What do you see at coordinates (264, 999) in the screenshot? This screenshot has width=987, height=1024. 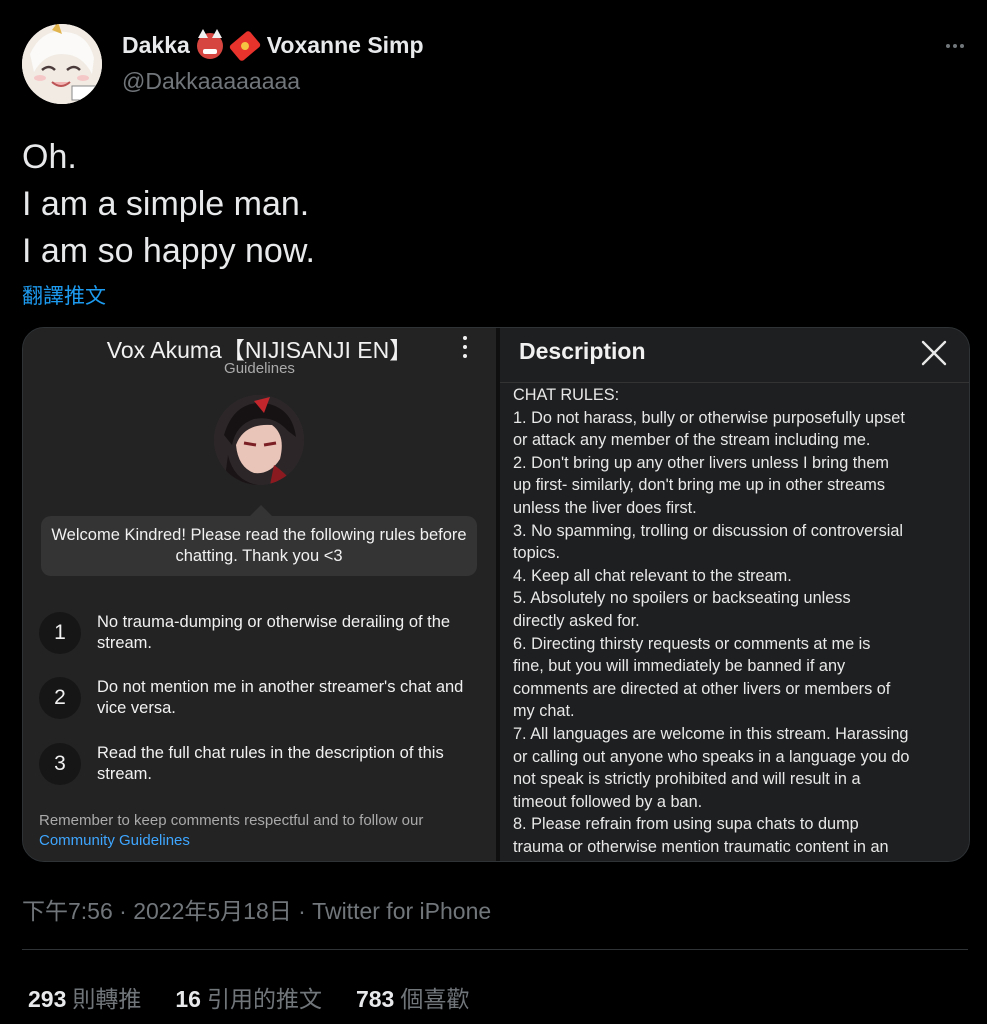 I see `stat-label: 引用的推文` at bounding box center [264, 999].